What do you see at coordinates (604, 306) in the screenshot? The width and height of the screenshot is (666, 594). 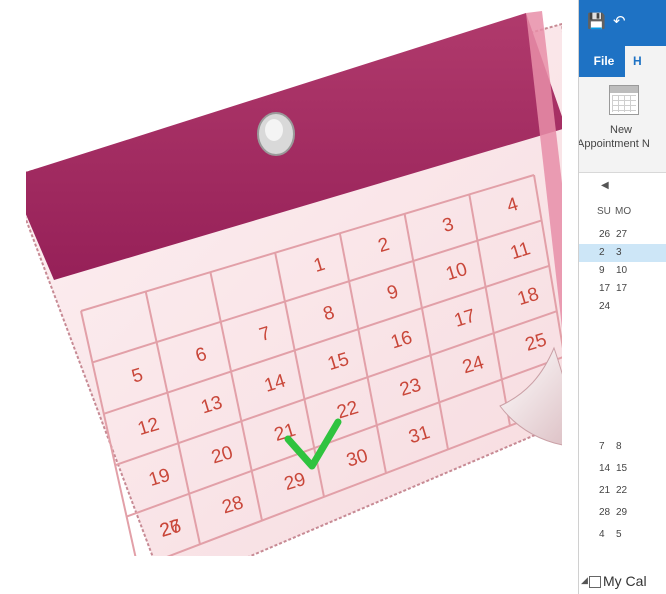 I see `calendar-day: 24` at bounding box center [604, 306].